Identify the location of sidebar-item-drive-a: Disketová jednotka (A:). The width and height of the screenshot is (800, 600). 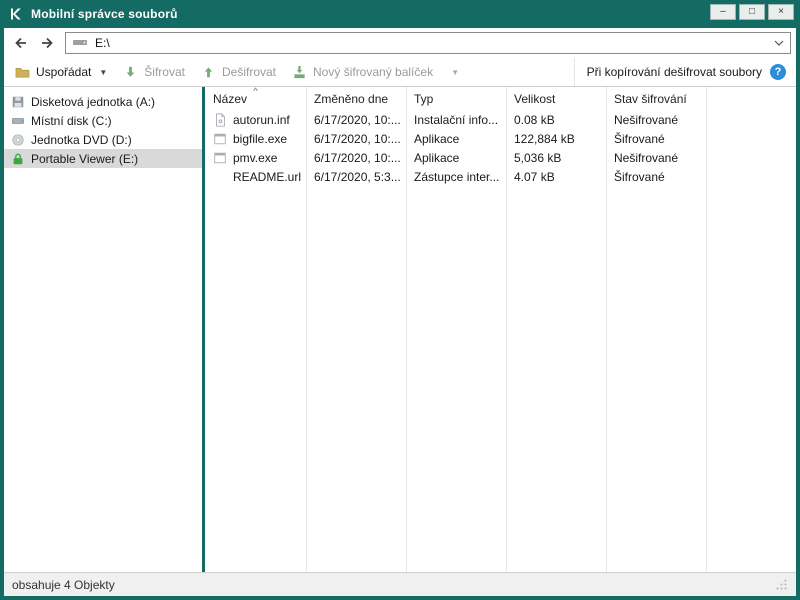
(103, 101).